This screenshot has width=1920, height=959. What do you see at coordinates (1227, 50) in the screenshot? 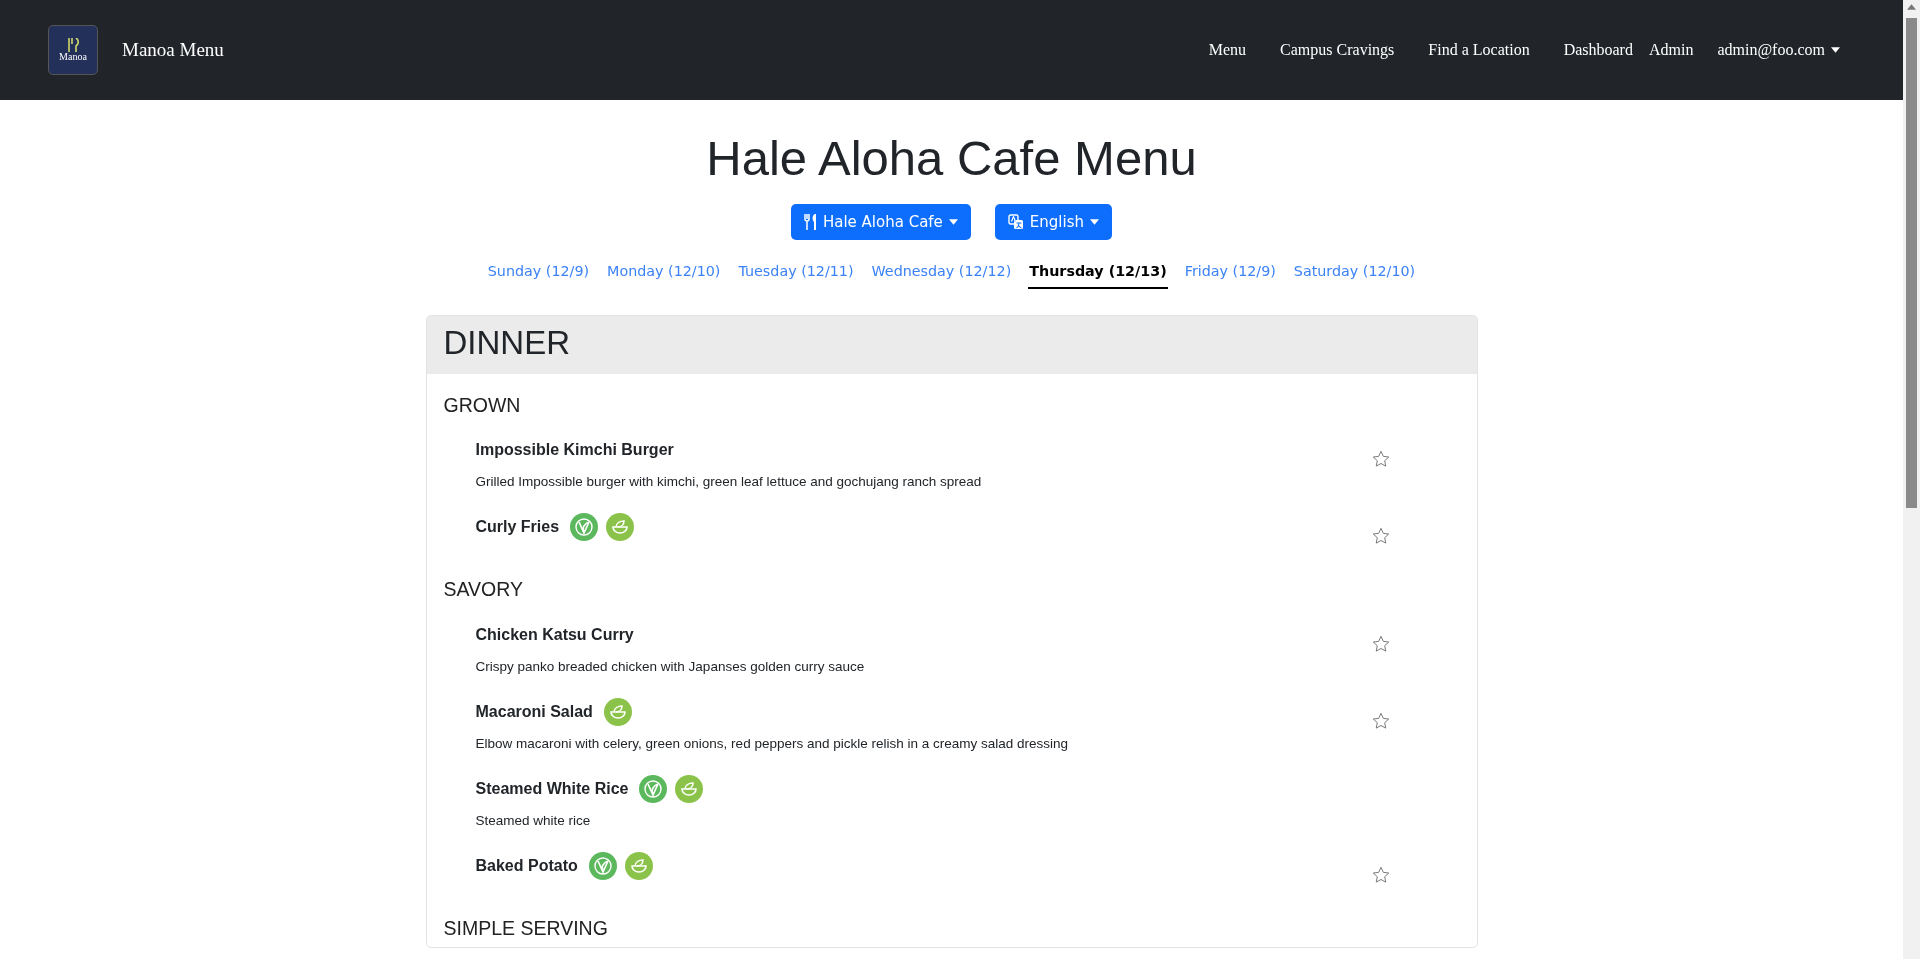
I see `nav-link: Menu` at bounding box center [1227, 50].